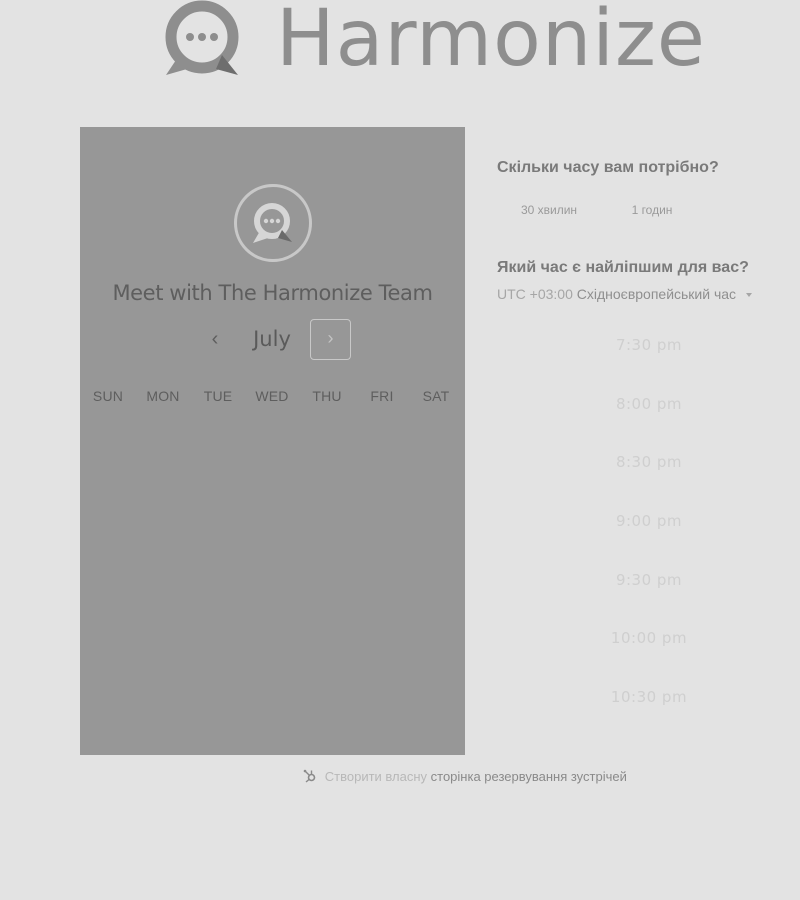 This screenshot has height=900, width=800. Describe the element at coordinates (108, 396) in the screenshot. I see `weekday-sun: SUN` at that location.